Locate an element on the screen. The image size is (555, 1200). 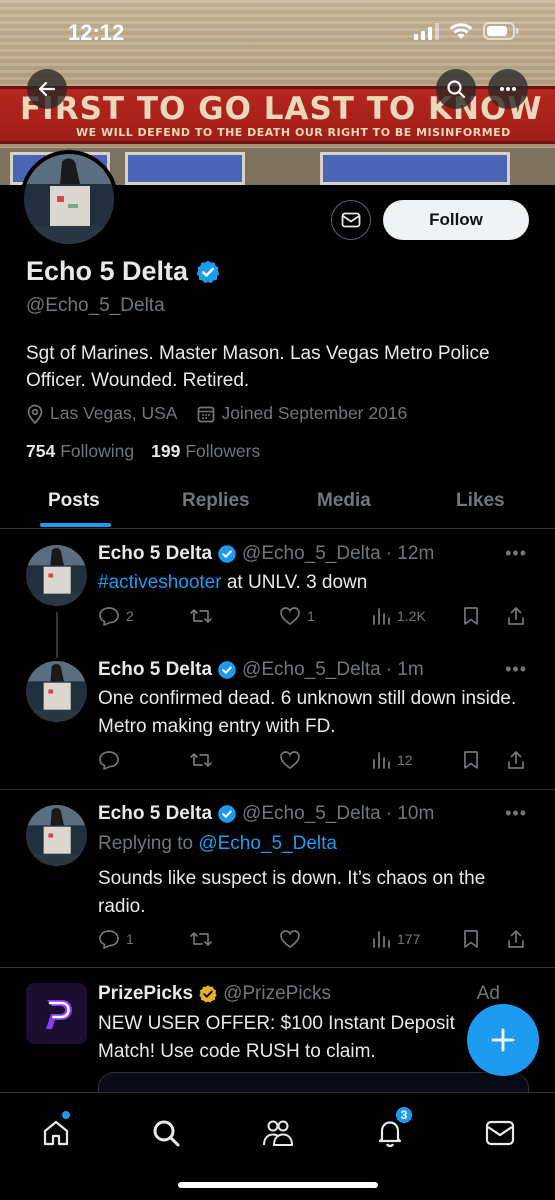
communities-icon is located at coordinates (278, 1133).